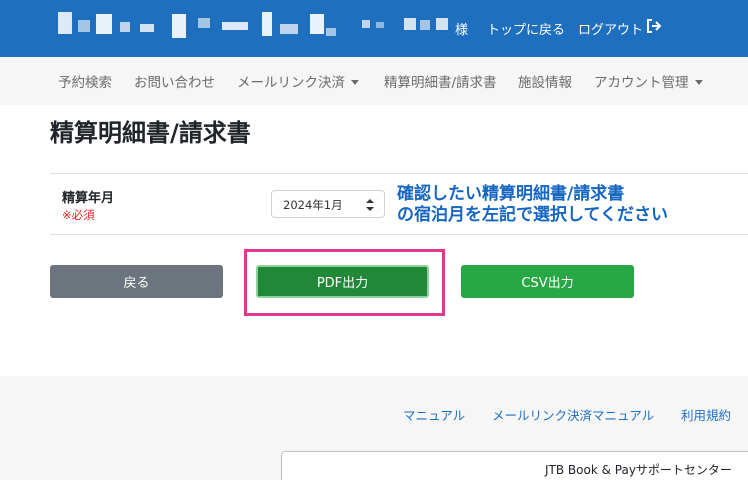  What do you see at coordinates (85, 81) in the screenshot?
I see `nav-item-reservation-search: 予約検索` at bounding box center [85, 81].